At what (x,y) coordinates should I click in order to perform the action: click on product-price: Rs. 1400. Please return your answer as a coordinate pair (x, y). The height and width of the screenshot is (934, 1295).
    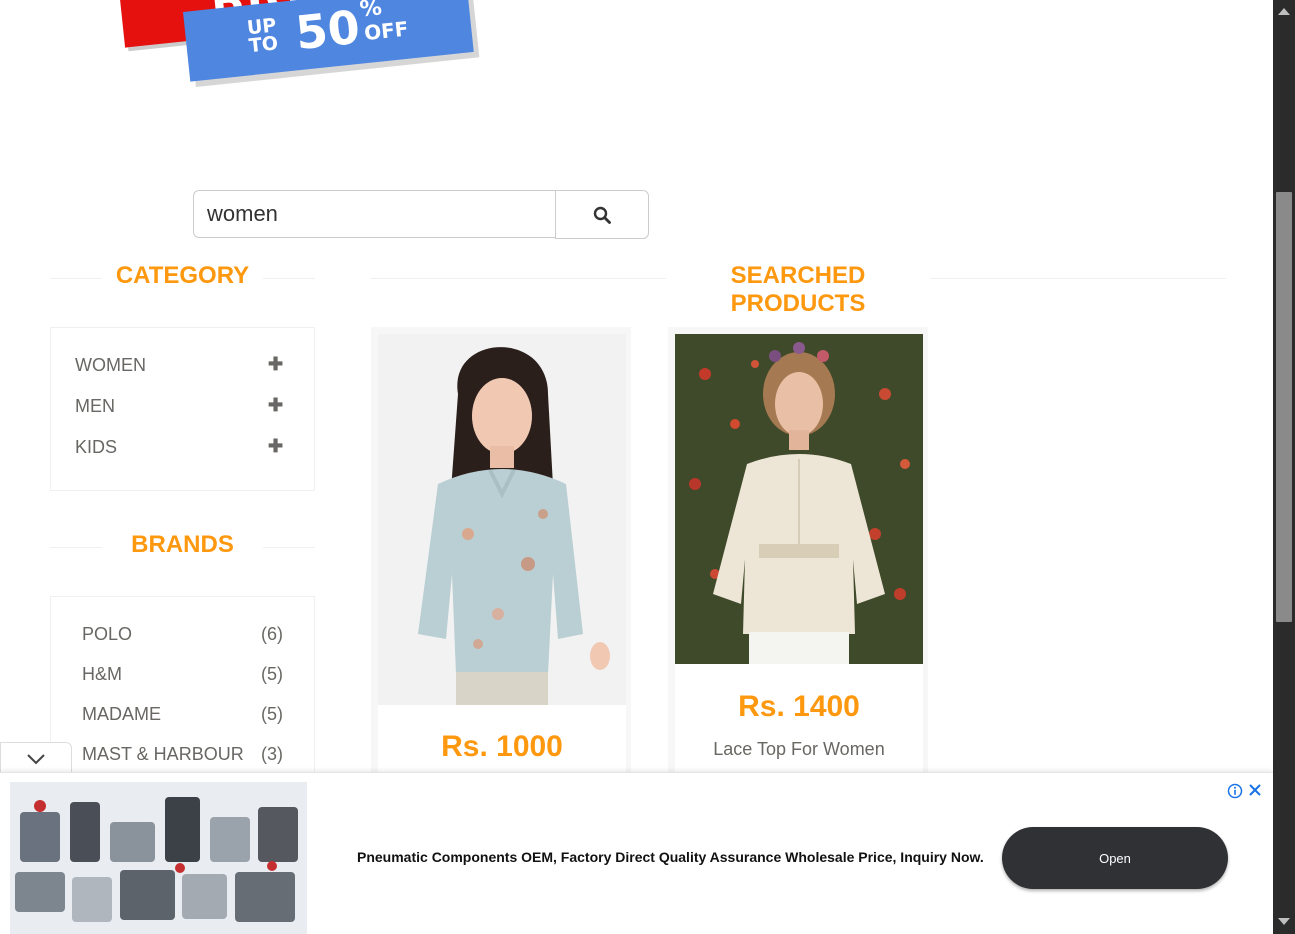
    Looking at the image, I should click on (799, 706).